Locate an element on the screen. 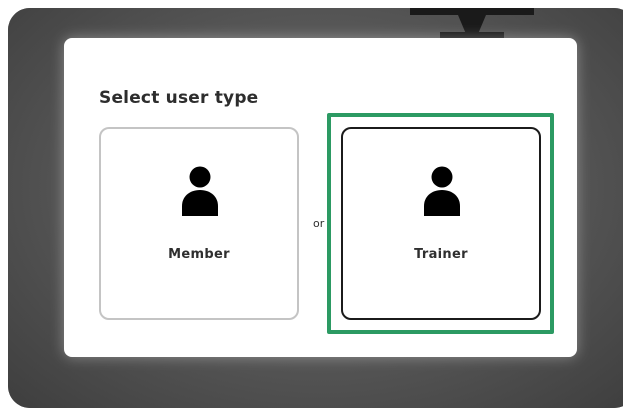  trainer-option-label: Trainer is located at coordinates (441, 254).